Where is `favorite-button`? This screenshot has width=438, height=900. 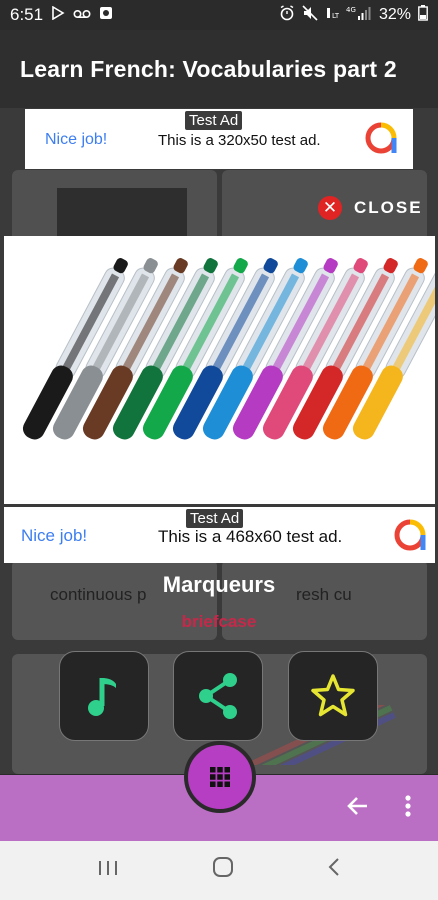 favorite-button is located at coordinates (333, 696).